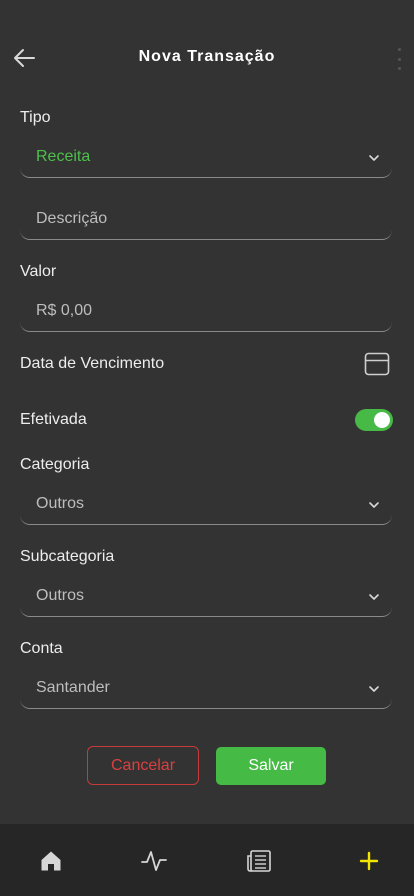 Image resolution: width=414 pixels, height=896 pixels. I want to click on calendar-button, so click(377, 364).